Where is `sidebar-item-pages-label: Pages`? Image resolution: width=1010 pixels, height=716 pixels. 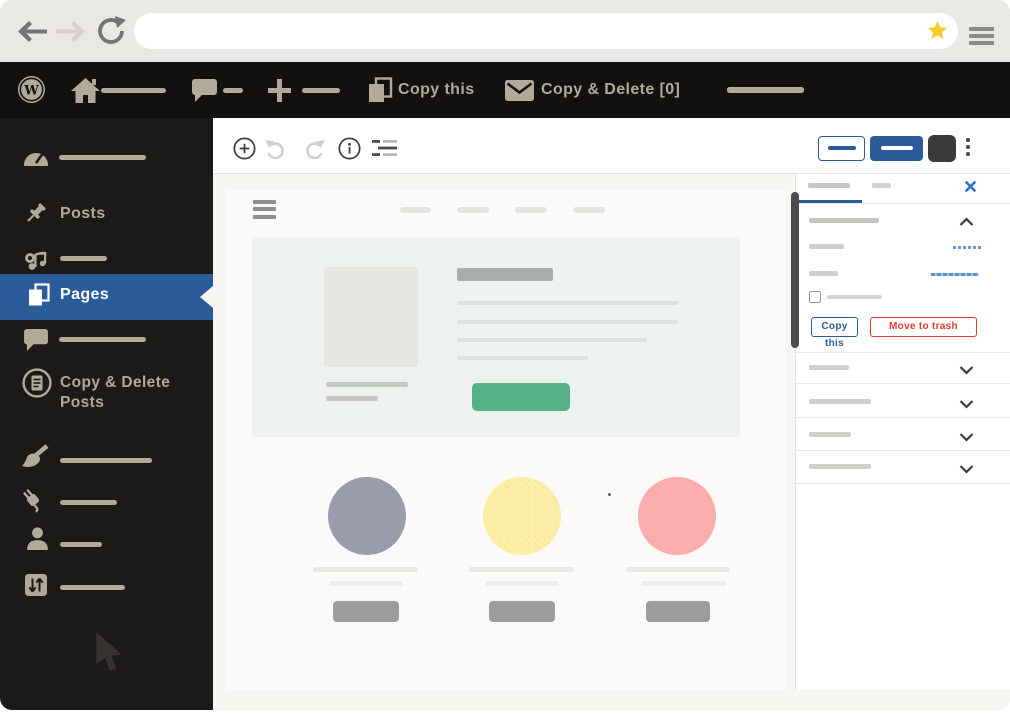
sidebar-item-pages-label: Pages is located at coordinates (85, 294).